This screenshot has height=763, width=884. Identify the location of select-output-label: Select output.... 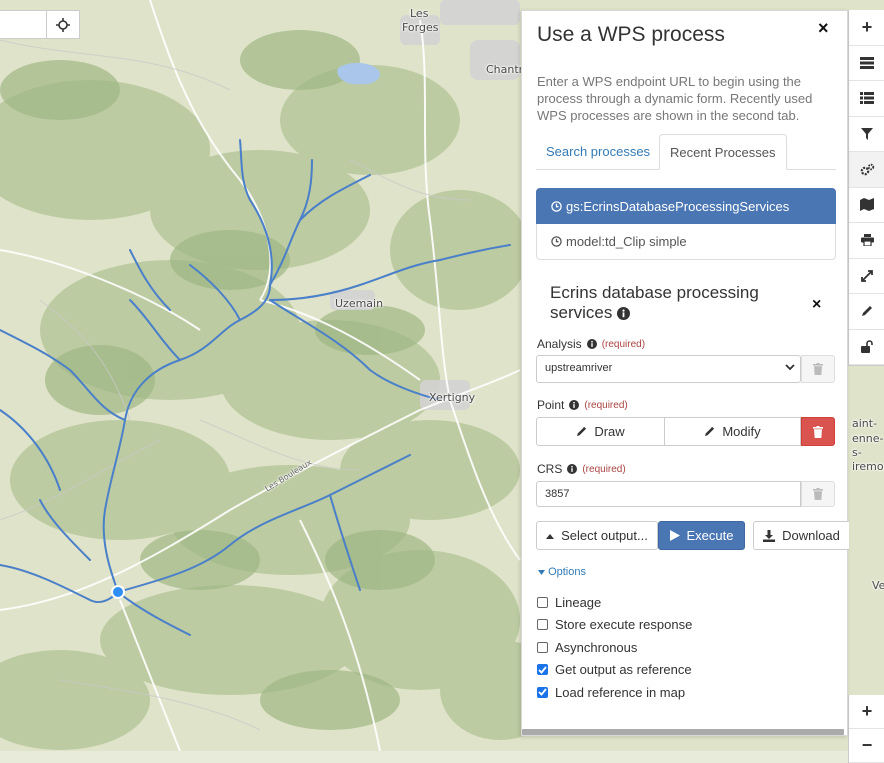
(604, 535).